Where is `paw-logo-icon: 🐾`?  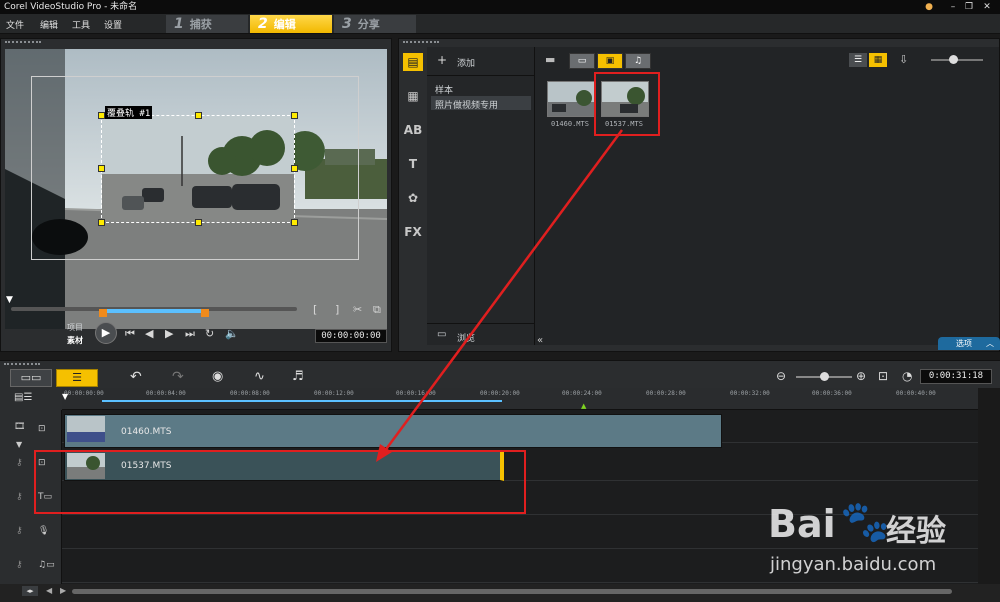
paw-logo-icon: 🐾 is located at coordinates (865, 522).